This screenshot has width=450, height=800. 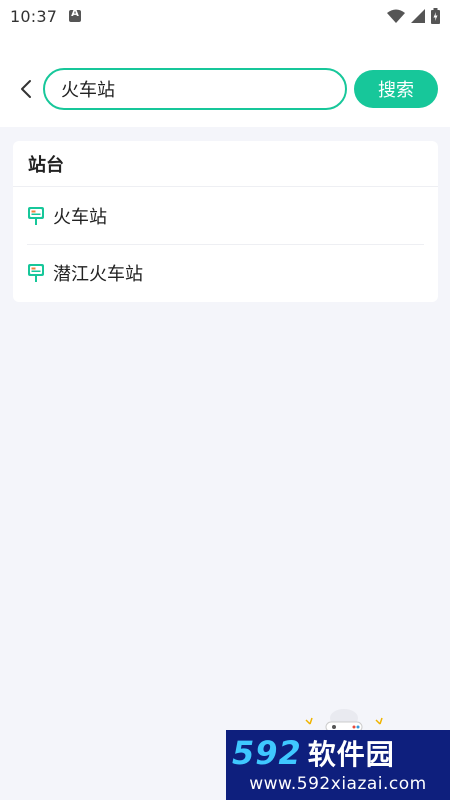 I want to click on status-icons, so click(x=413, y=16).